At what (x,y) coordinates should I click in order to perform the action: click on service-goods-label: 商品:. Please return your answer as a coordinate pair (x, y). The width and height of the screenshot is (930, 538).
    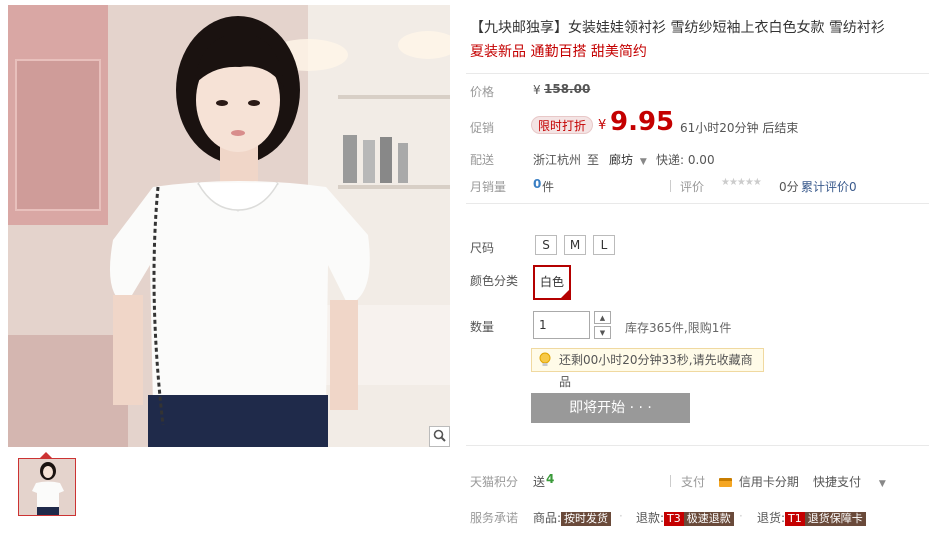
    Looking at the image, I should click on (547, 518).